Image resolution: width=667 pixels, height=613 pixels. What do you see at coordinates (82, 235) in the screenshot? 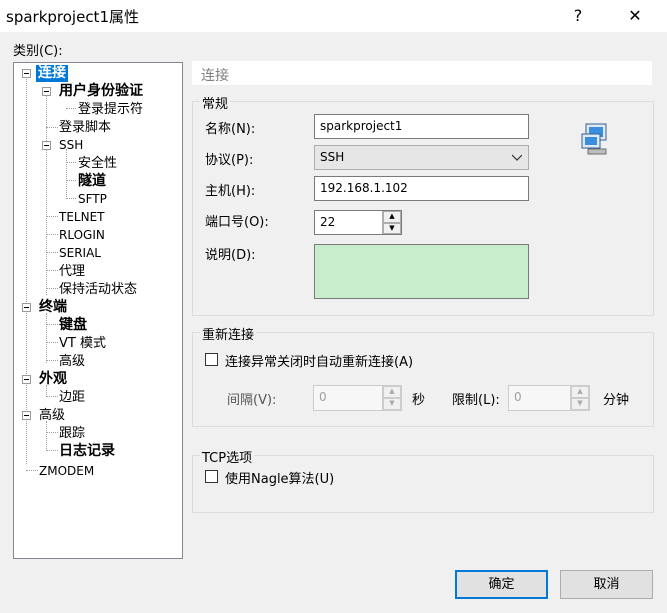
I see `tree-item-rlogin: RLOGIN` at bounding box center [82, 235].